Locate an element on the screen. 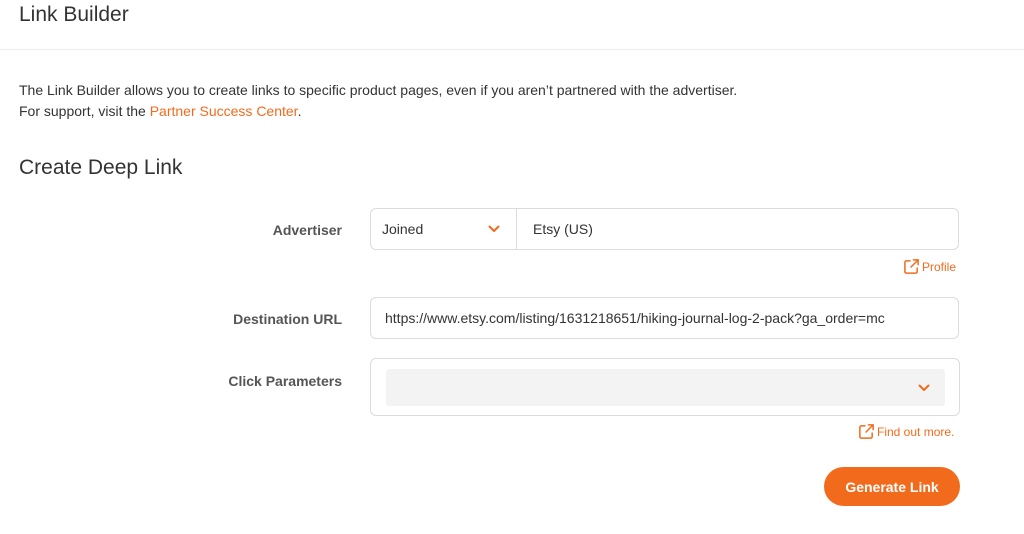  generate-link-button: Generate Link is located at coordinates (892, 486).